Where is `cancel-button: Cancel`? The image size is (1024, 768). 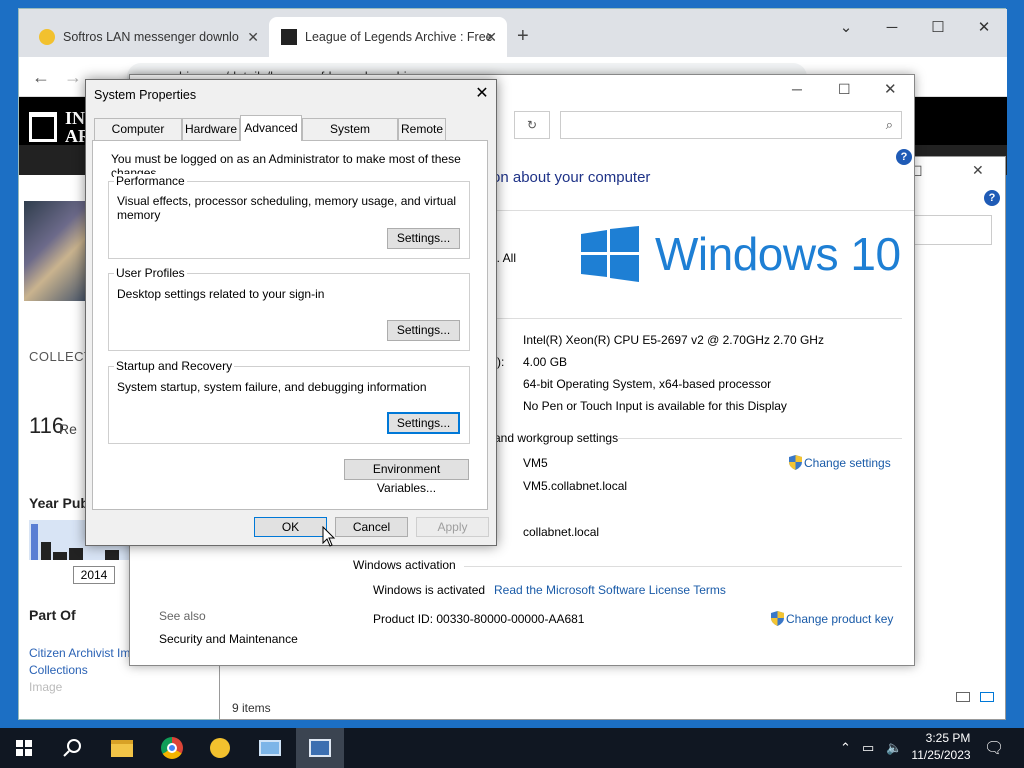 cancel-button: Cancel is located at coordinates (371, 527).